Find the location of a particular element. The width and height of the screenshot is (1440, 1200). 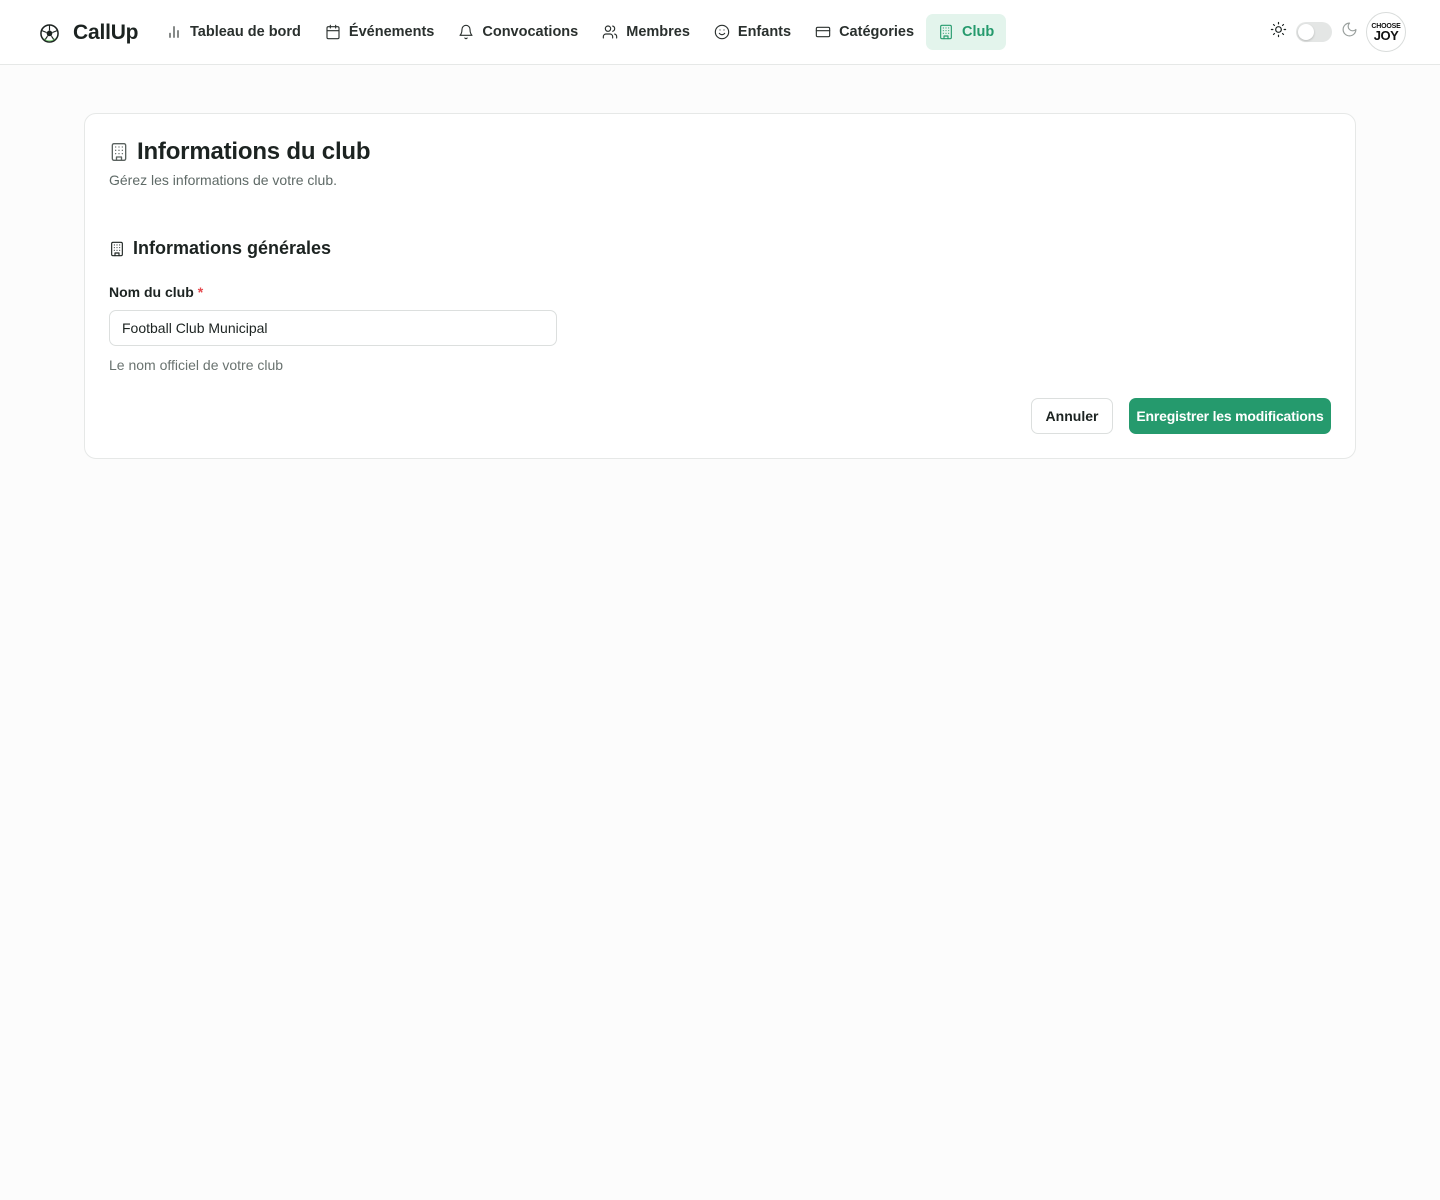

nav-item-label: Membres is located at coordinates (658, 32).